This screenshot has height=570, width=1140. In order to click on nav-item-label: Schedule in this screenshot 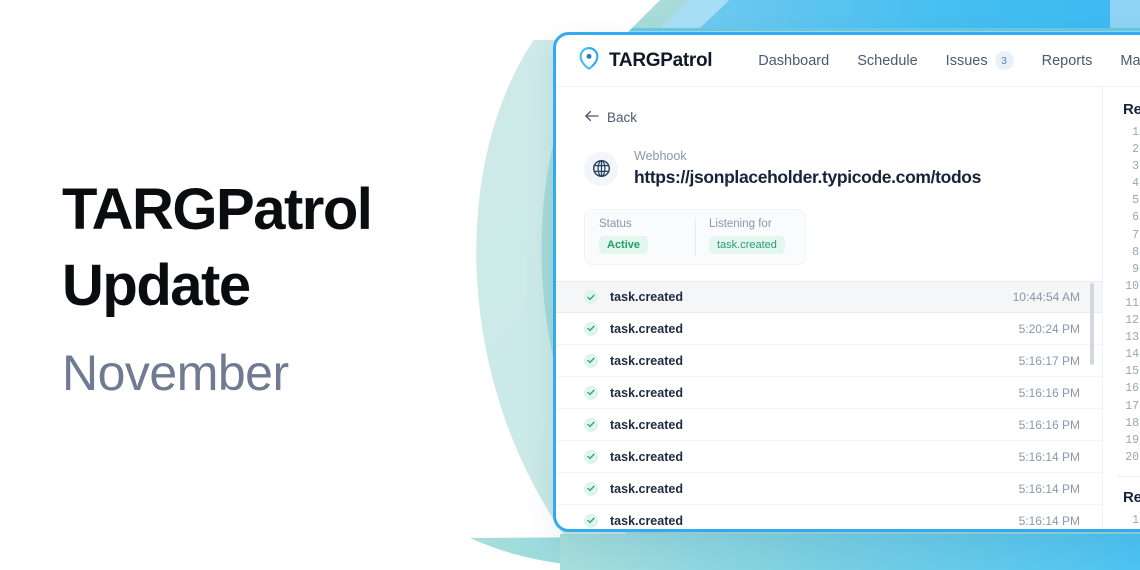, I will do `click(887, 60)`.